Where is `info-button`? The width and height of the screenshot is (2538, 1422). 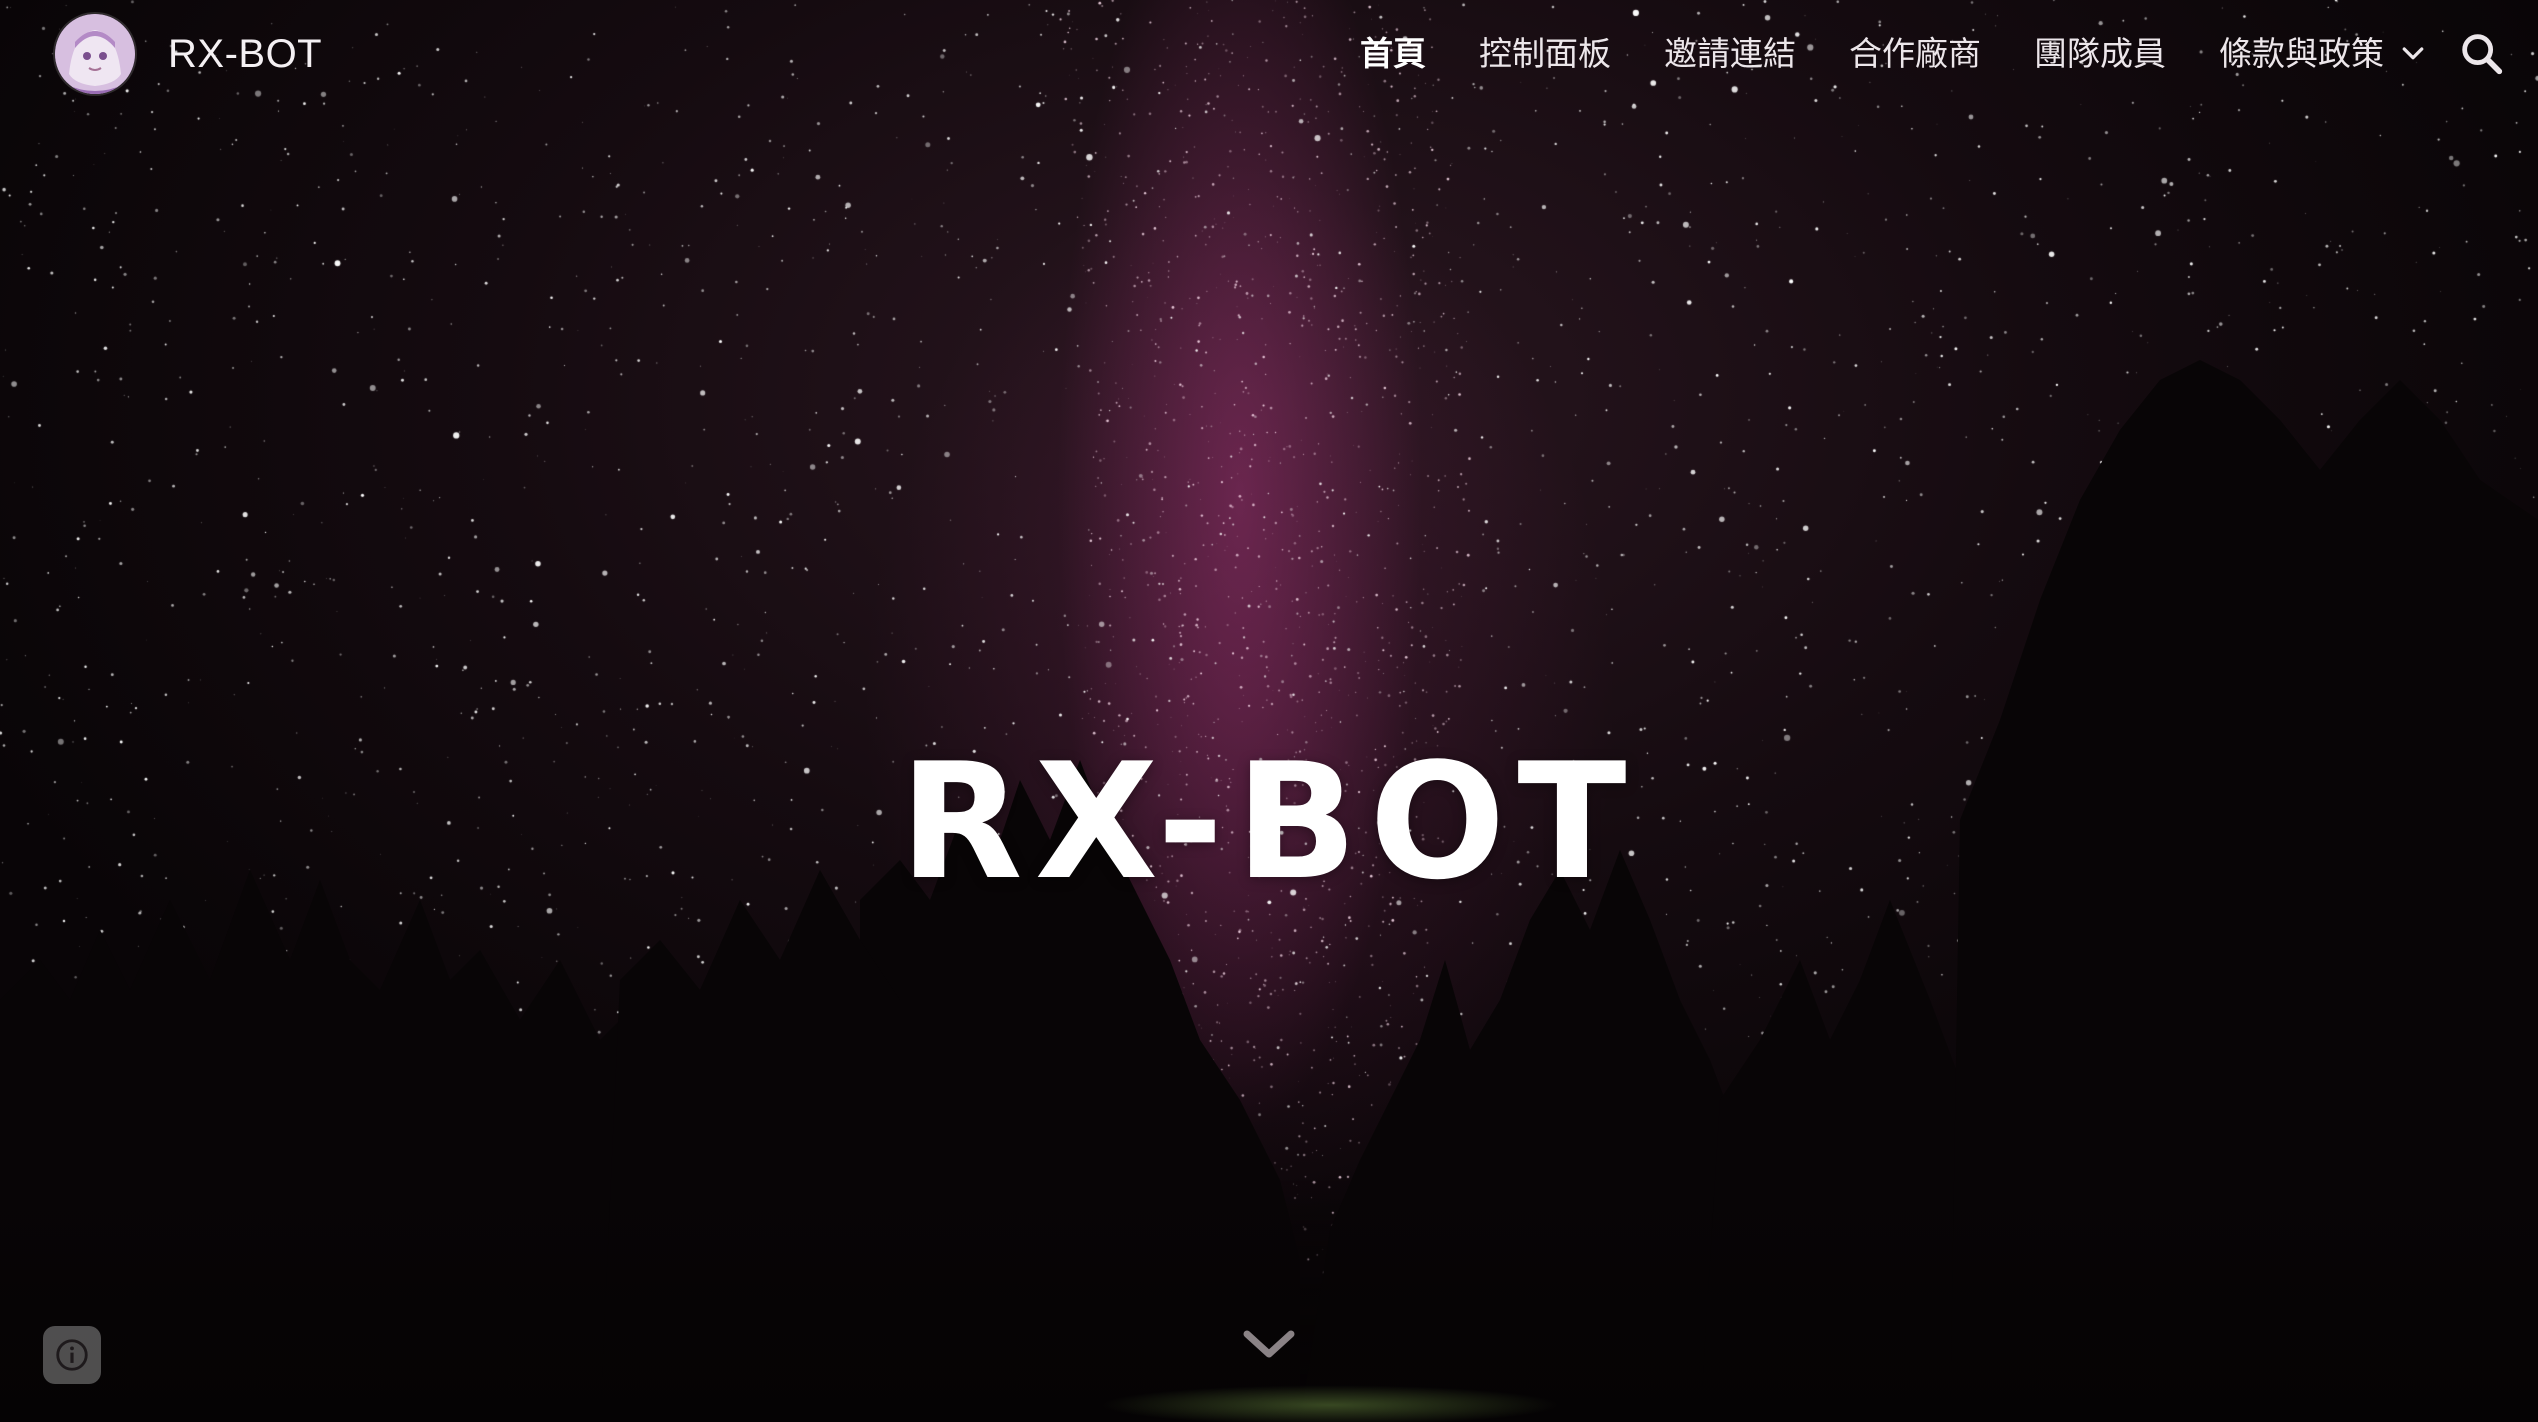 info-button is located at coordinates (72, 1355).